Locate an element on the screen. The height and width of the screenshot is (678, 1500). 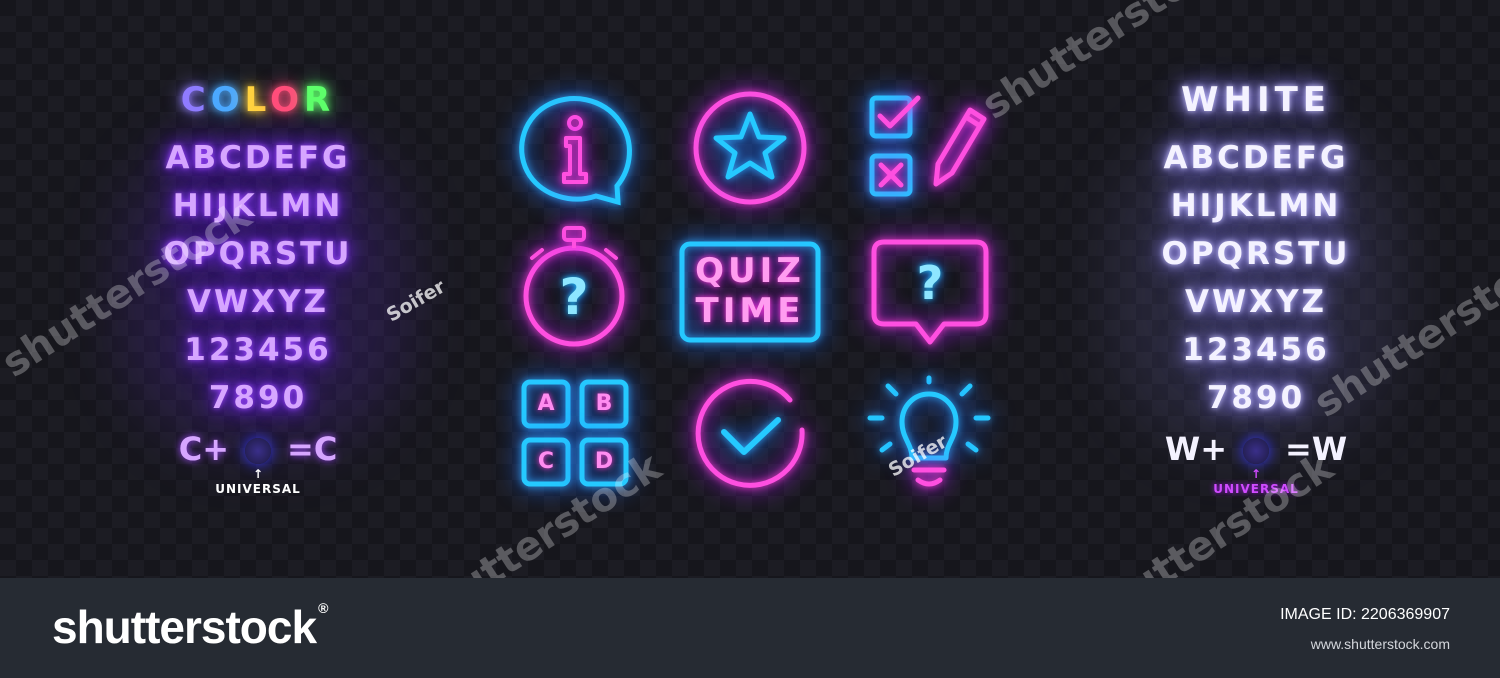
quiz-time-sign: QUIZ TIME is located at coordinates (750, 292).